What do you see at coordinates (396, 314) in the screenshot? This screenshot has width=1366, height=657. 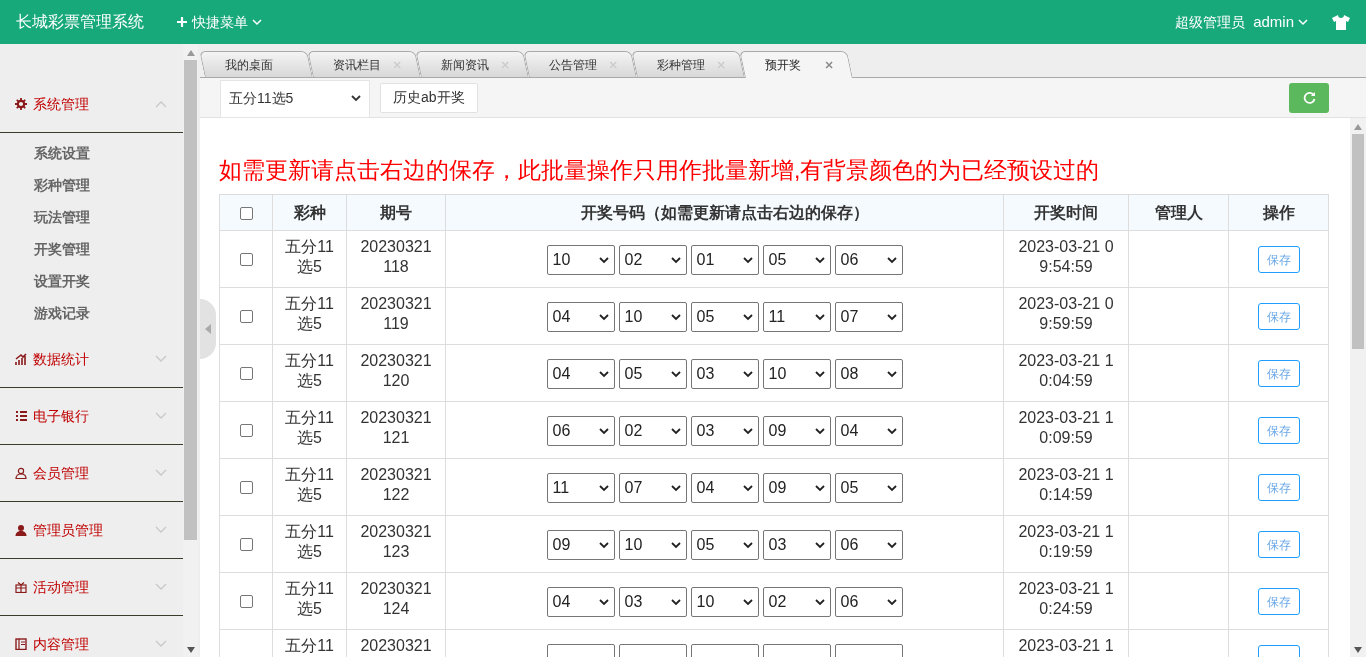 I see `table-cell: 20230321119` at bounding box center [396, 314].